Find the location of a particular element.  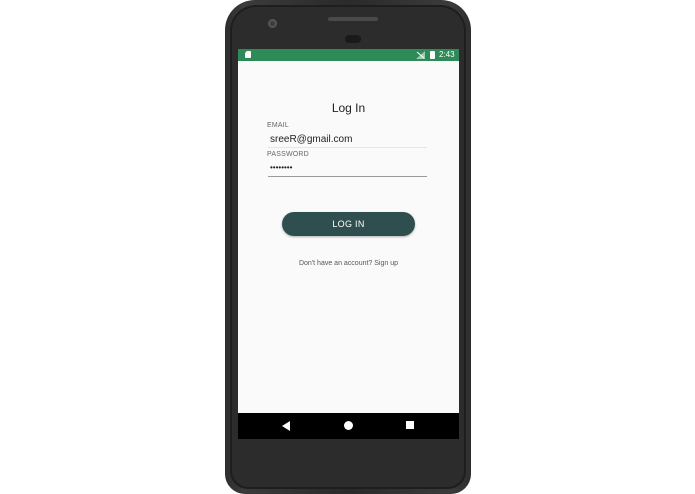

front-camera-icon is located at coordinates (272, 23).